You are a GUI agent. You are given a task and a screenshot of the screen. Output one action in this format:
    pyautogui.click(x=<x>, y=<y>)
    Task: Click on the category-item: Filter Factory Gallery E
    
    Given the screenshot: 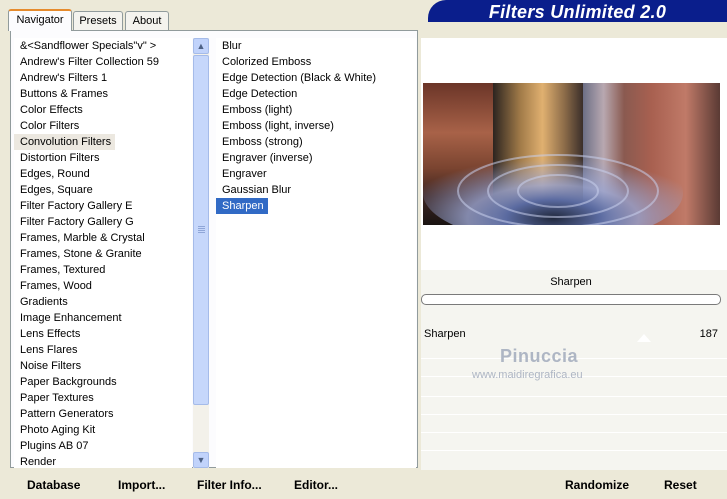 What is the action you would take?
    pyautogui.click(x=103, y=206)
    